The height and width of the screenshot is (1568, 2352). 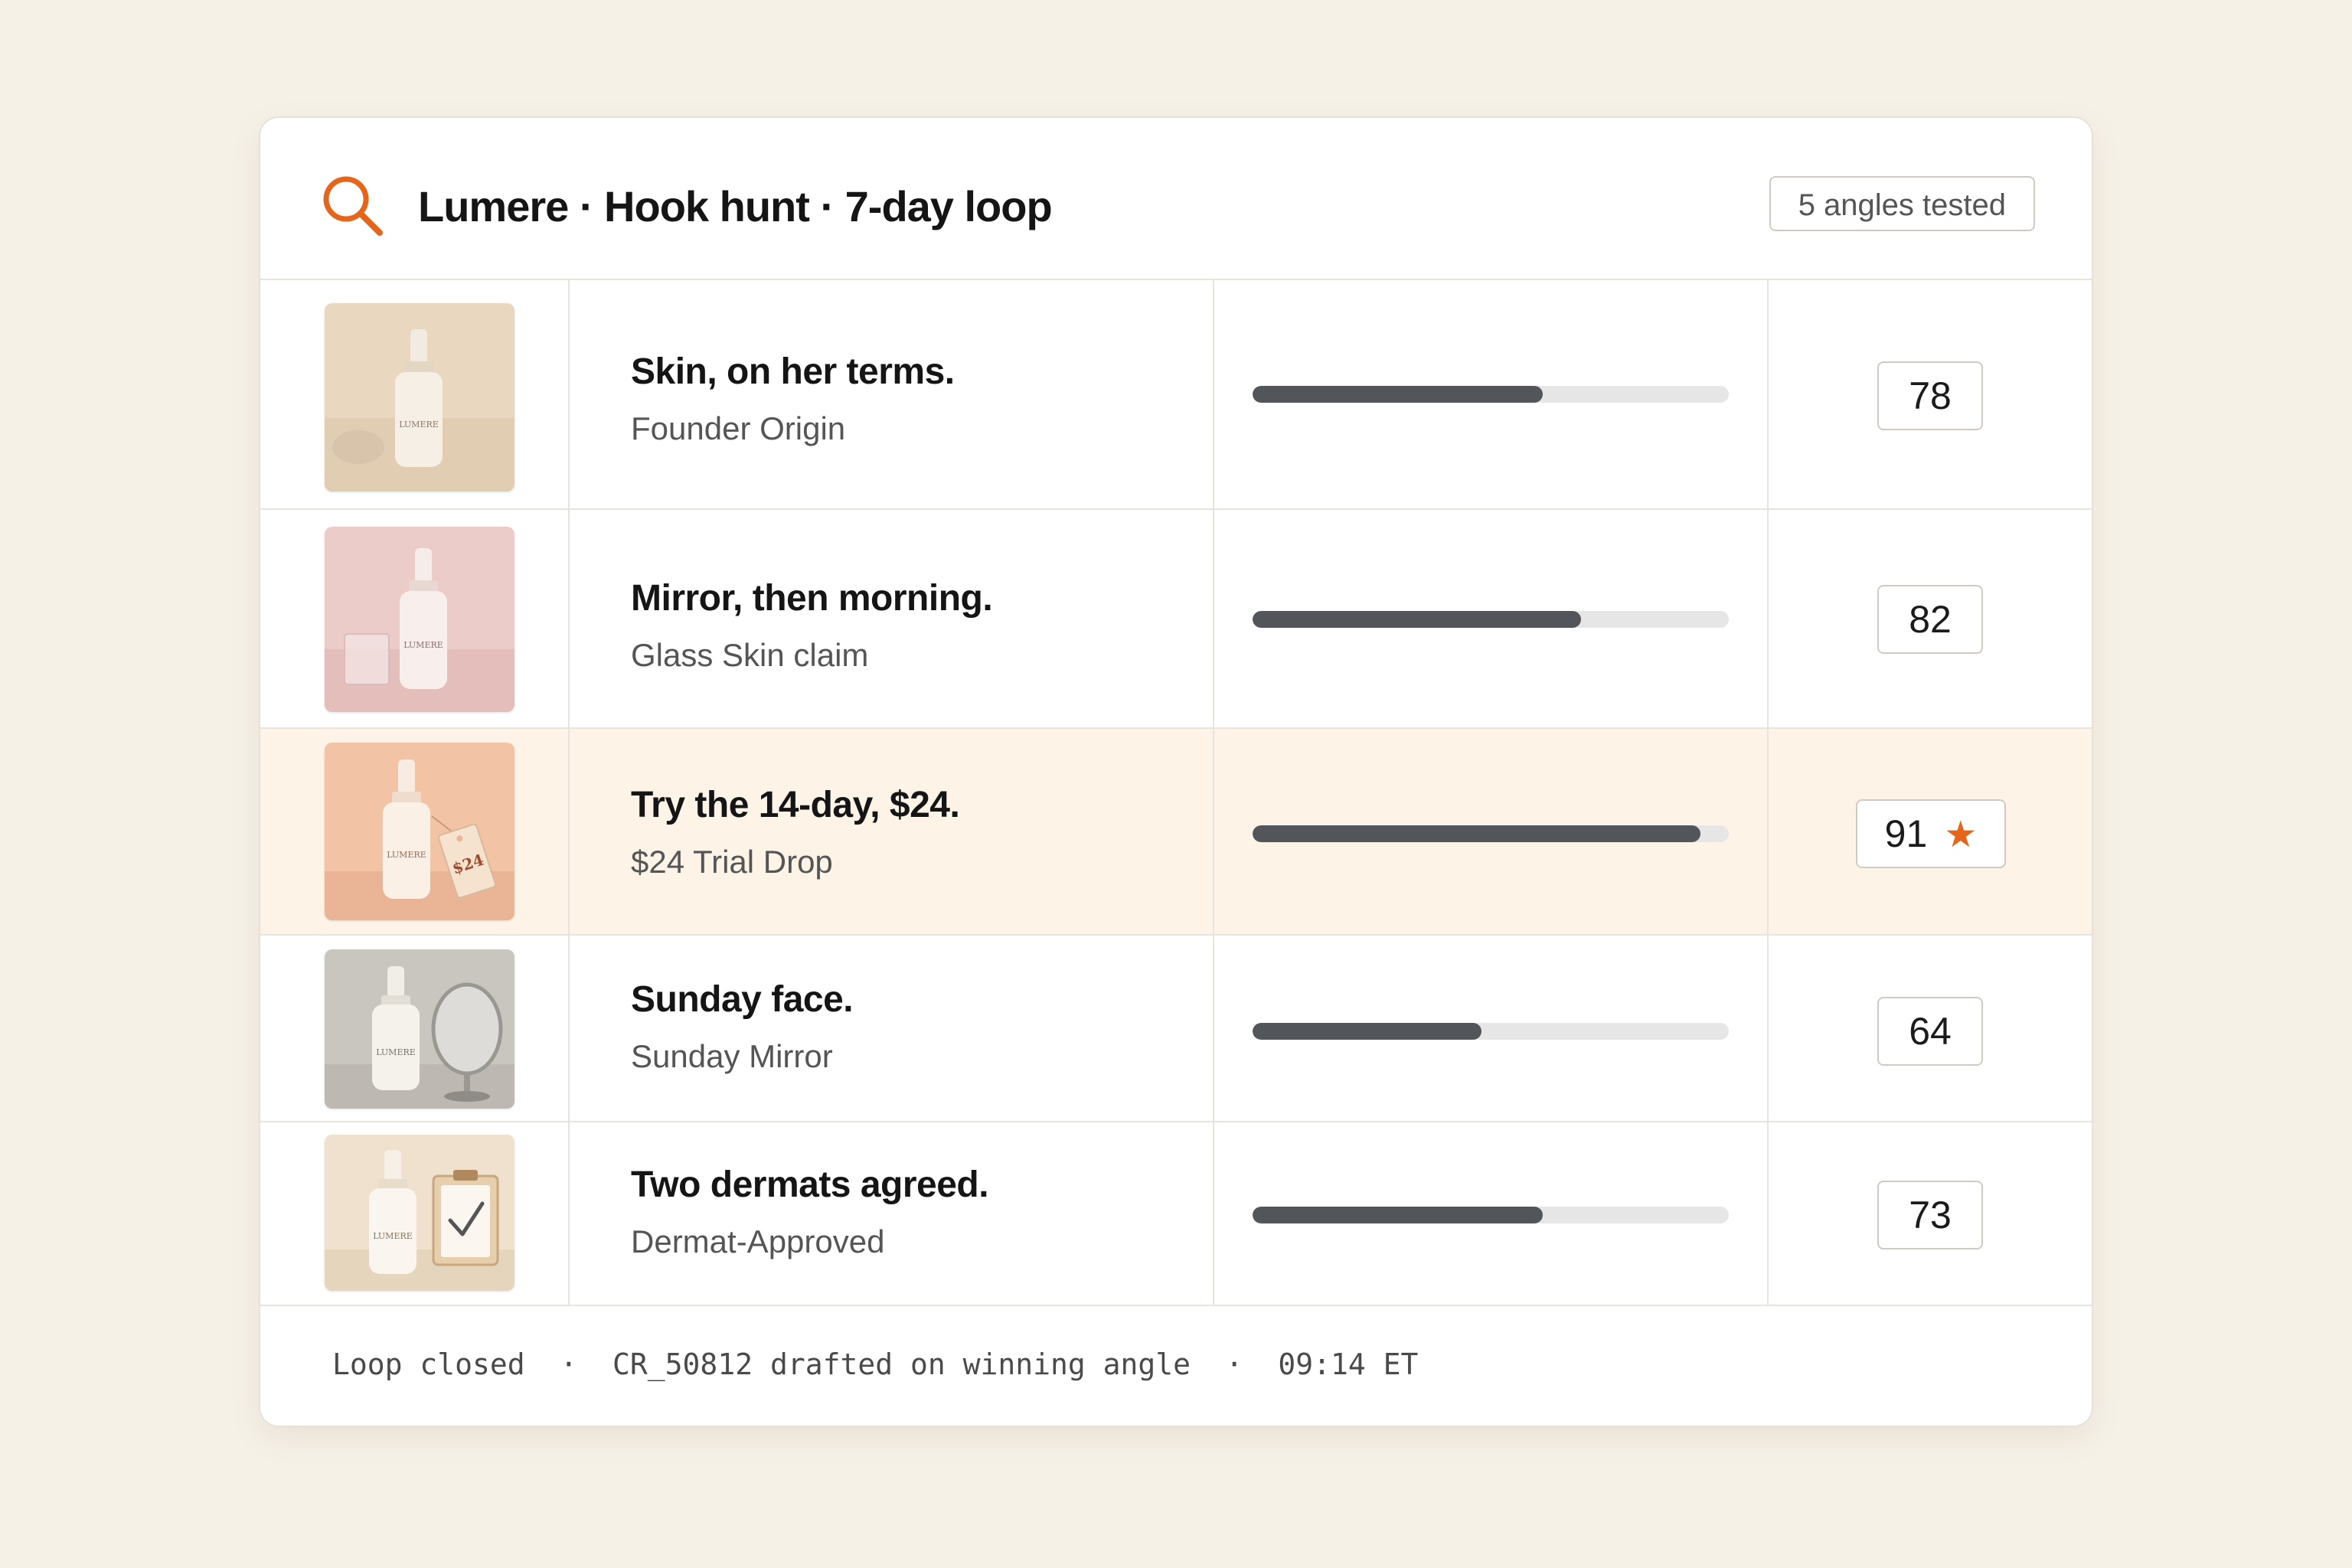 What do you see at coordinates (1930, 395) in the screenshot?
I see `score-badge: 78` at bounding box center [1930, 395].